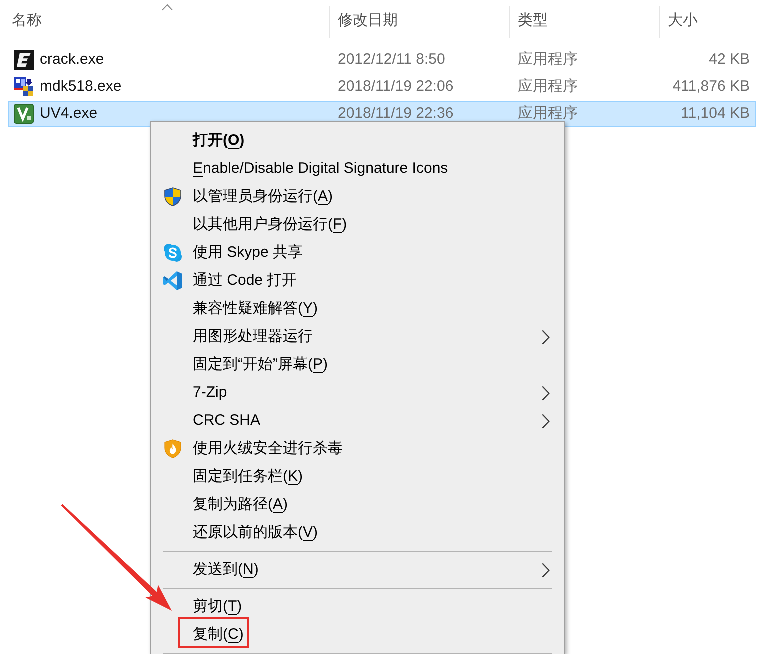  I want to click on menu-item: 使用 Skype 共享, so click(357, 253).